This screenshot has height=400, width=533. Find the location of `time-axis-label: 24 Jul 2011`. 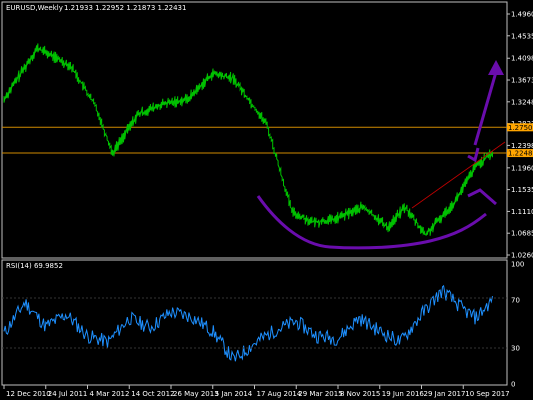

time-axis-label: 24 Jul 2011 is located at coordinates (68, 394).